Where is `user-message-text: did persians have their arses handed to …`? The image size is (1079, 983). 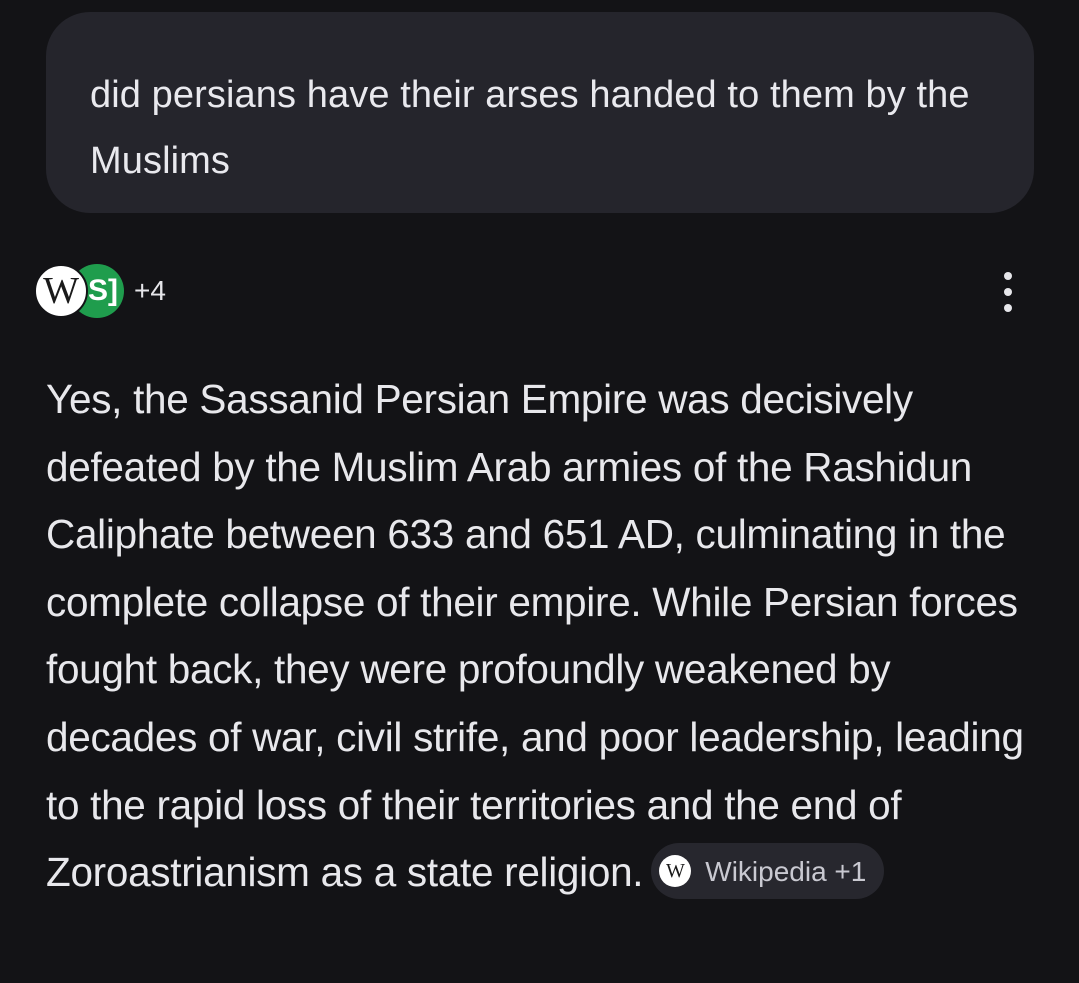
user-message-text: did persians have their arses handed to … is located at coordinates (530, 128).